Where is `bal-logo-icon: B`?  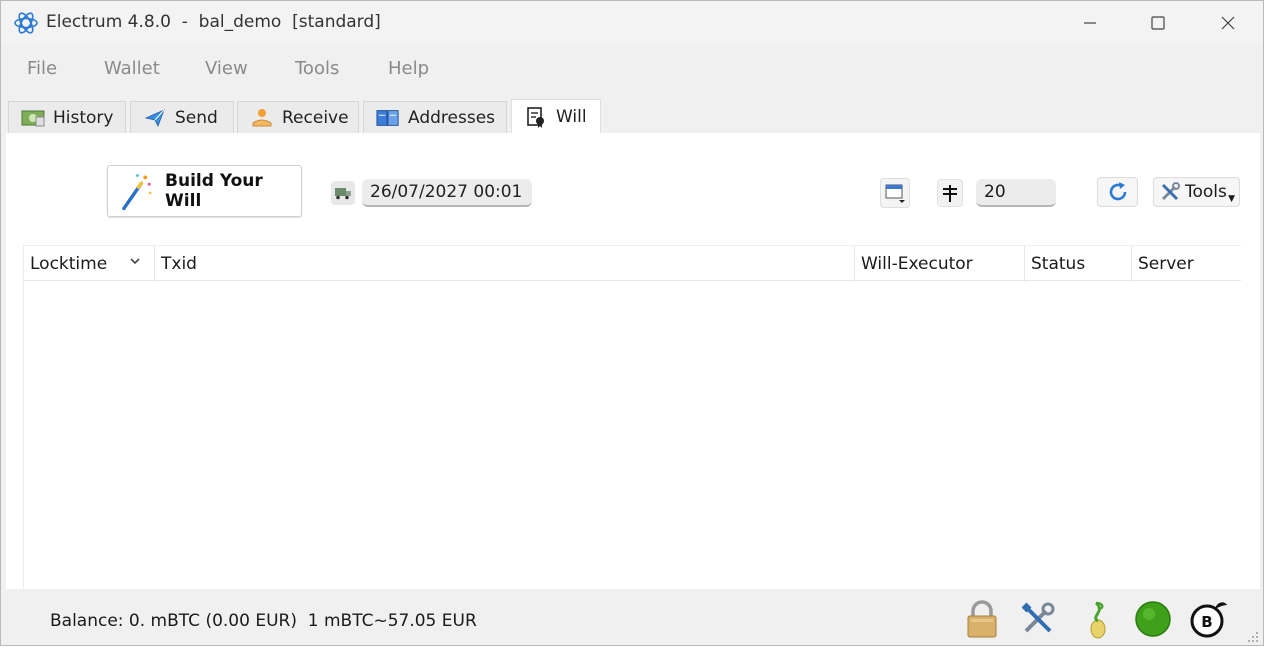
bal-logo-icon: B is located at coordinates (1208, 620).